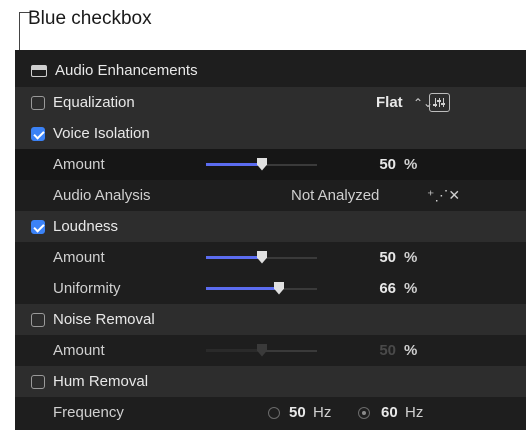 The image size is (526, 430). I want to click on equalizer-icon, so click(439, 102).